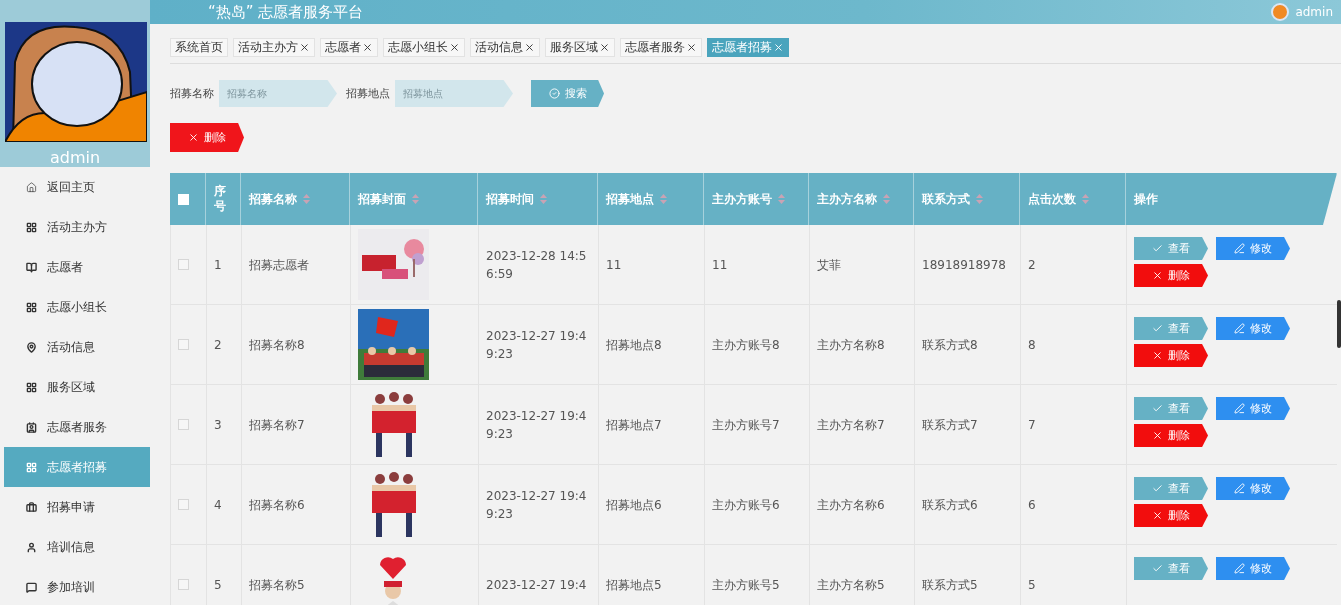 The width and height of the screenshot is (1341, 605). I want to click on table-cell-text: 招募名称8, so click(277, 345).